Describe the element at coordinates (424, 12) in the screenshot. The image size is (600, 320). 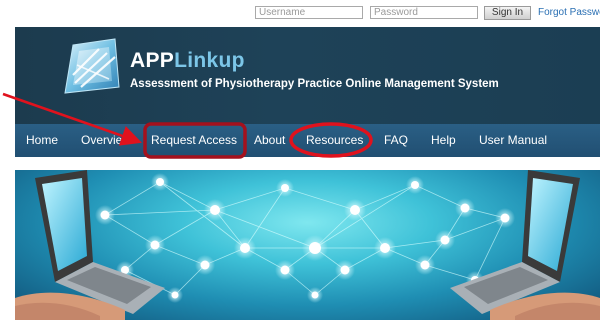
I see `password-input` at that location.